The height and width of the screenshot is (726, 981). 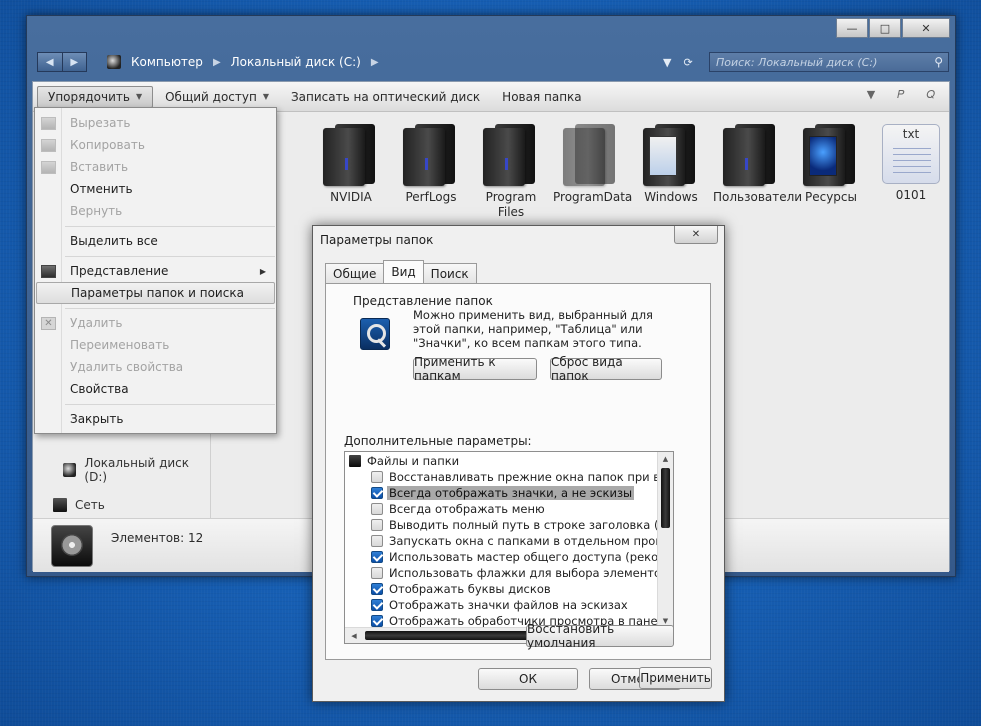 What do you see at coordinates (592, 164) in the screenshot?
I see `file-item-programdata: ProgramData` at bounding box center [592, 164].